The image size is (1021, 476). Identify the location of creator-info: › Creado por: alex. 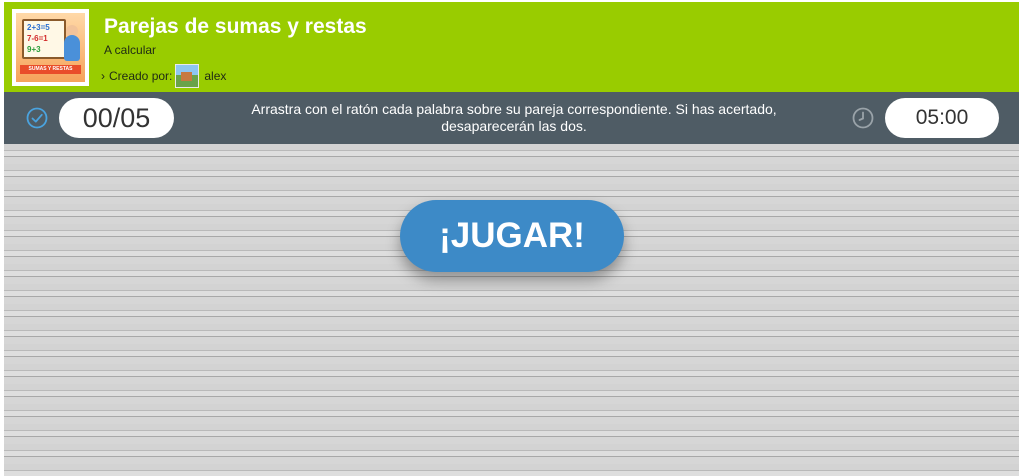
(163, 76).